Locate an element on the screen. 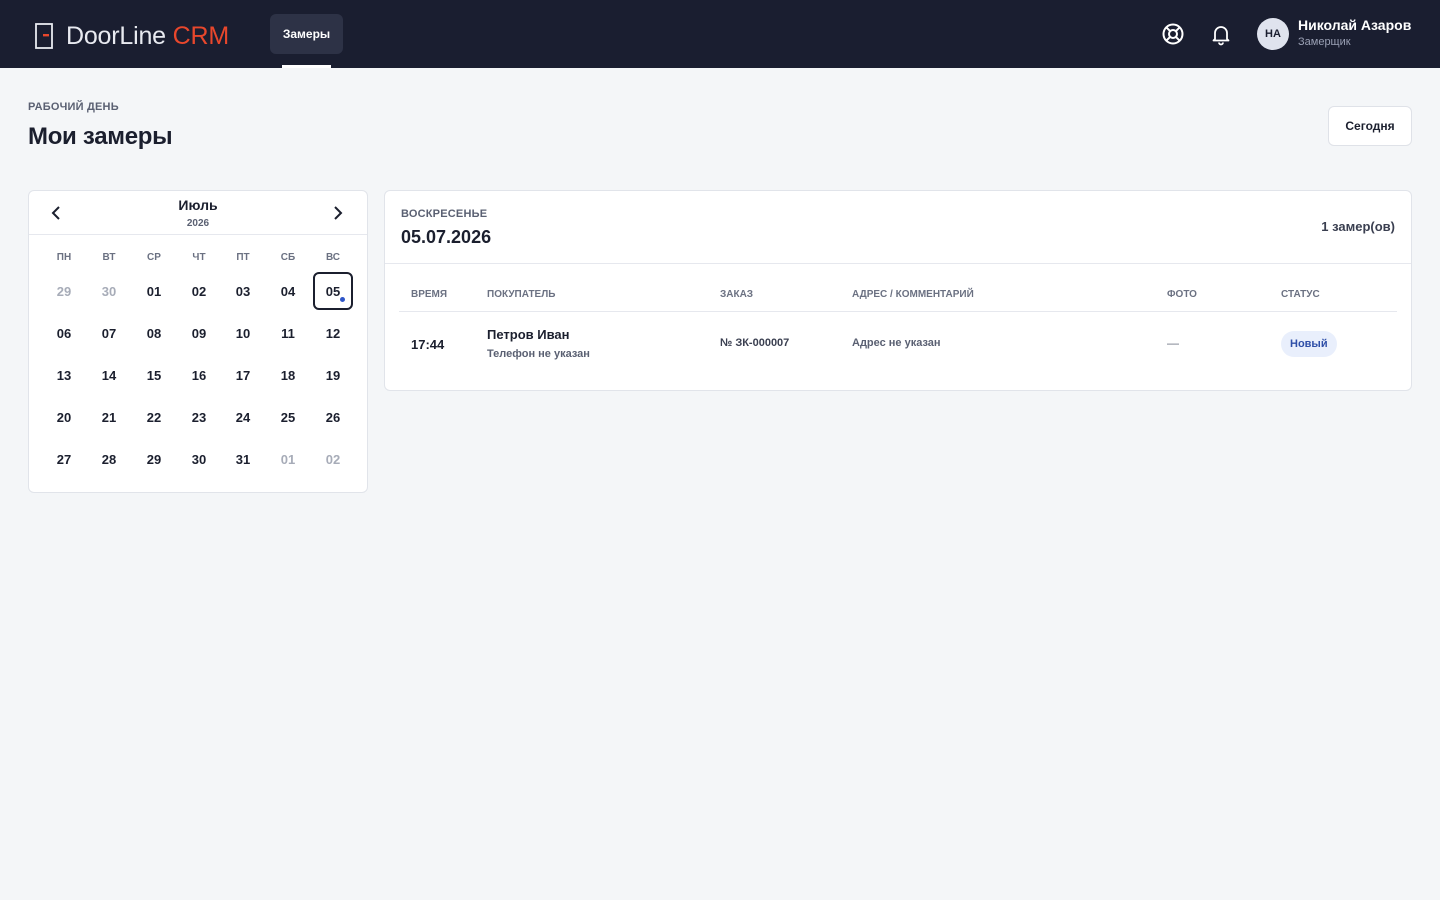 This screenshot has width=1440, height=900. calendar-day: 11 is located at coordinates (288, 333).